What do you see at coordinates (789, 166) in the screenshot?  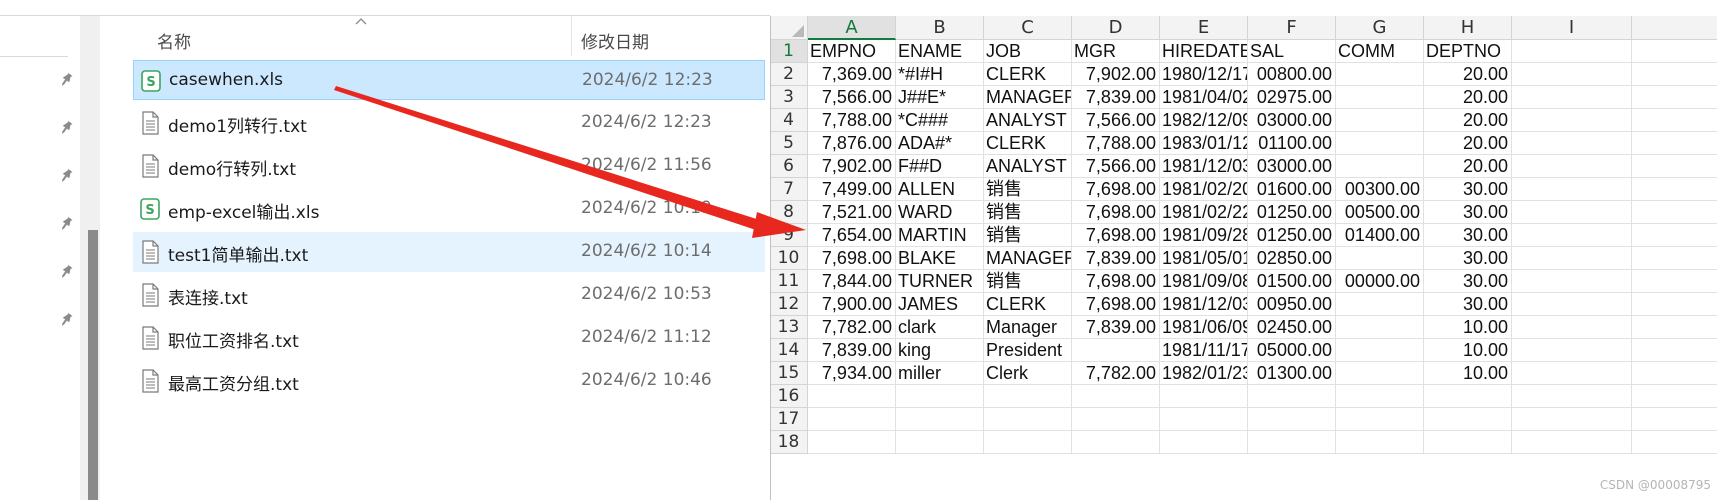 I see `row-header: 6` at bounding box center [789, 166].